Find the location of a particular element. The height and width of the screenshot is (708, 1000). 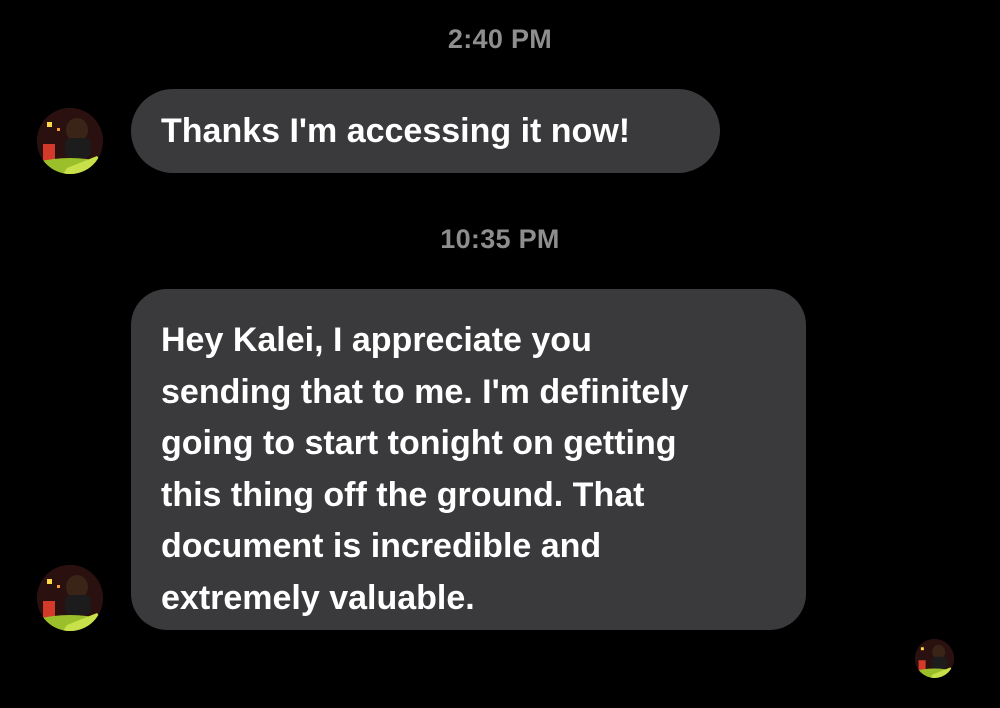

read-receipt-avatar-icon is located at coordinates (934, 658).